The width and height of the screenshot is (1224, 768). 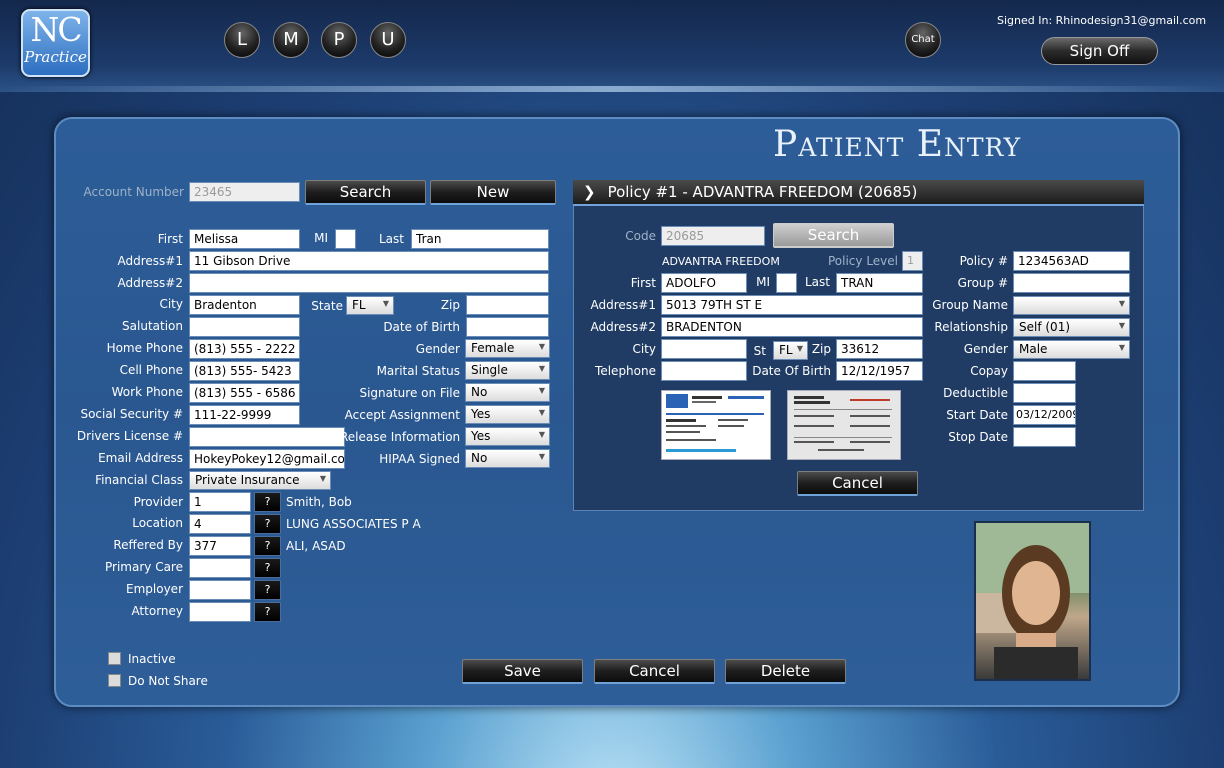 What do you see at coordinates (359, 305) in the screenshot?
I see `state-value: FL` at bounding box center [359, 305].